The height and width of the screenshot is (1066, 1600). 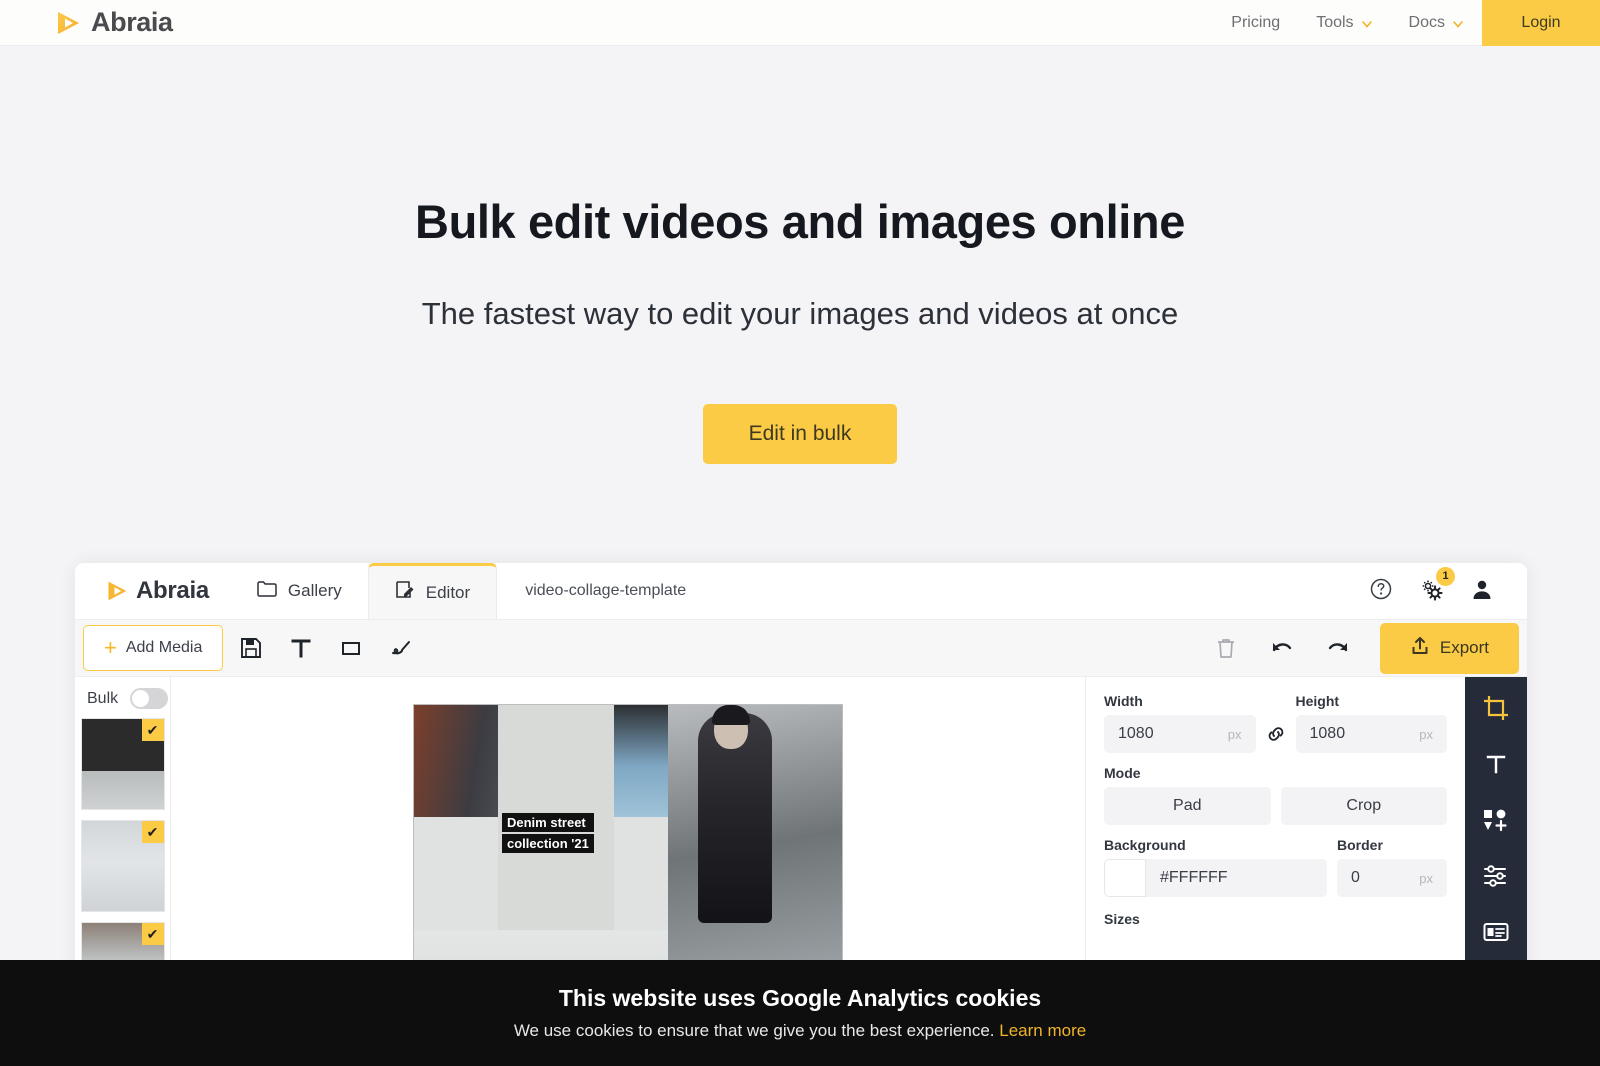 I want to click on save-floppy-icon, so click(x=251, y=648).